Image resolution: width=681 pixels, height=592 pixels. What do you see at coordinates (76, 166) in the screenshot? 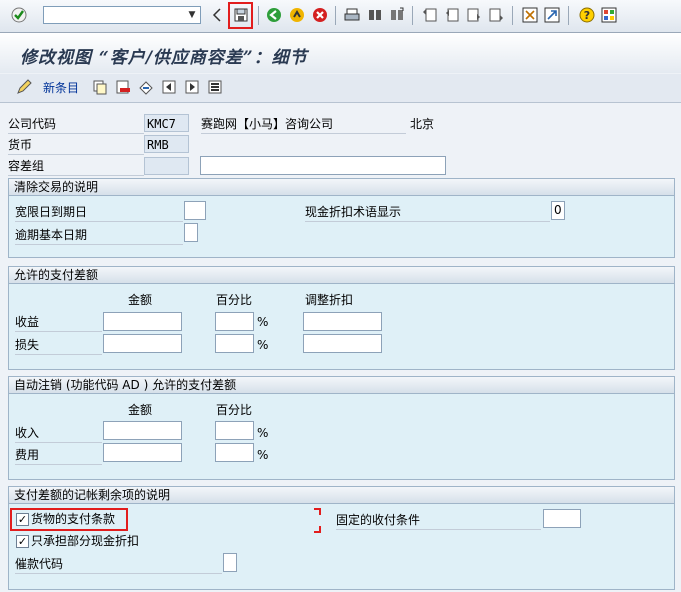
I see `tolerance-group-label: 容差组` at bounding box center [76, 166].